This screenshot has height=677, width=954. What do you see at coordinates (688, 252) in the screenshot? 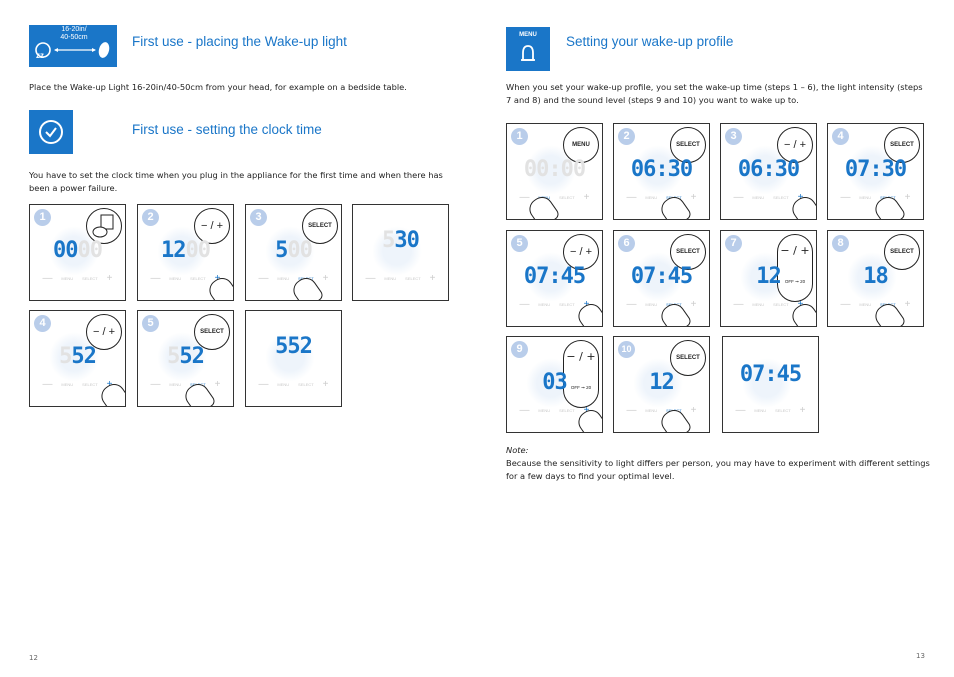
I see `callout-label: SELECT` at bounding box center [688, 252].